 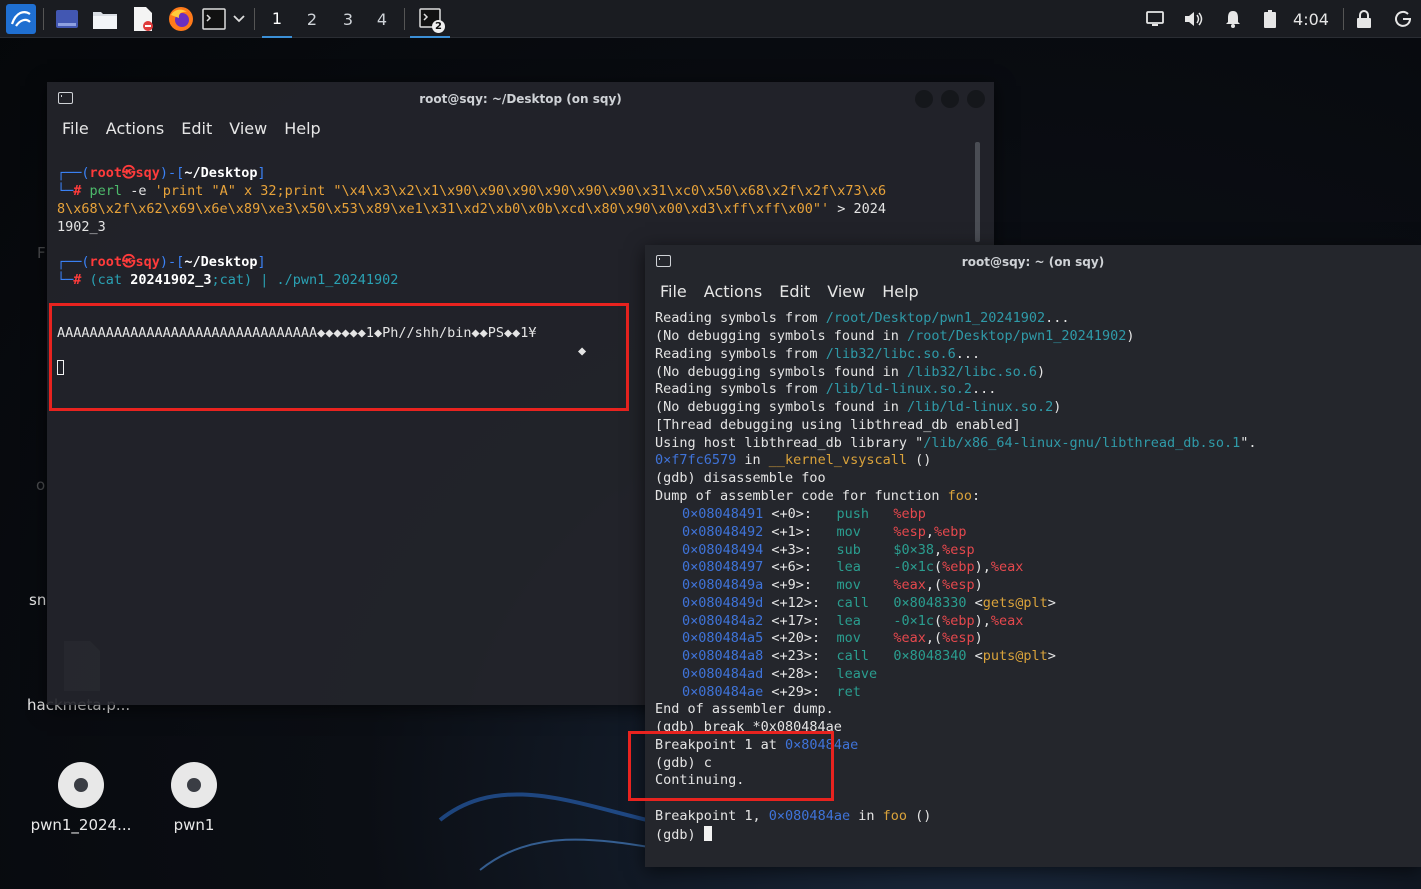 What do you see at coordinates (793, 460) in the screenshot?
I see `gdb-output-line: 0×f7fc6579 in __kernel_vsyscall ()` at bounding box center [793, 460].